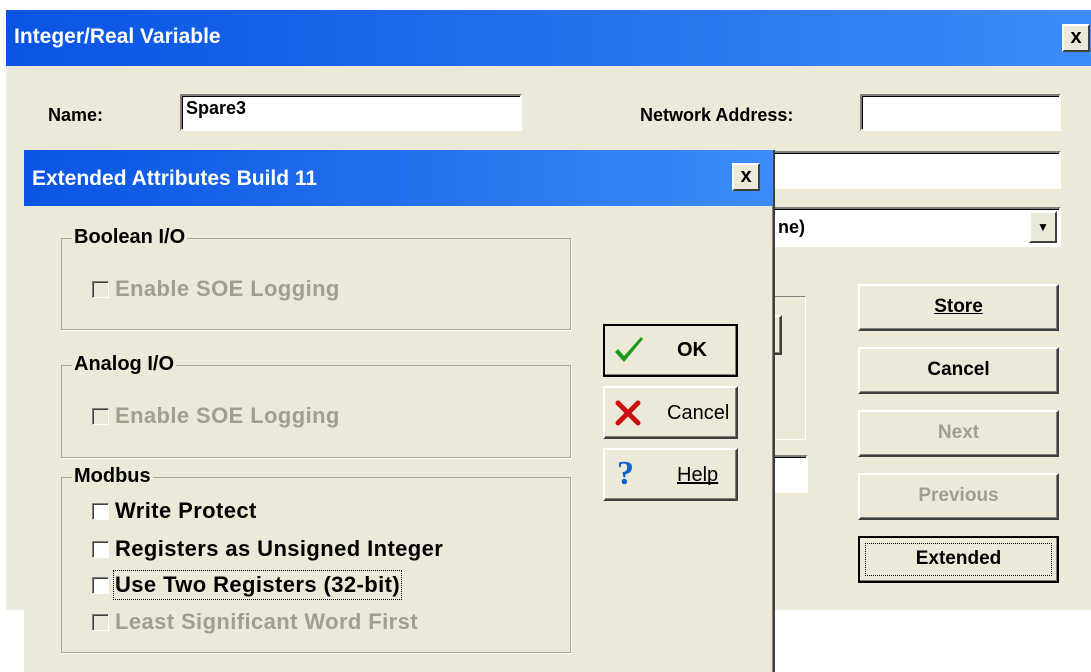  I want to click on store-button-label: Store, so click(958, 306).